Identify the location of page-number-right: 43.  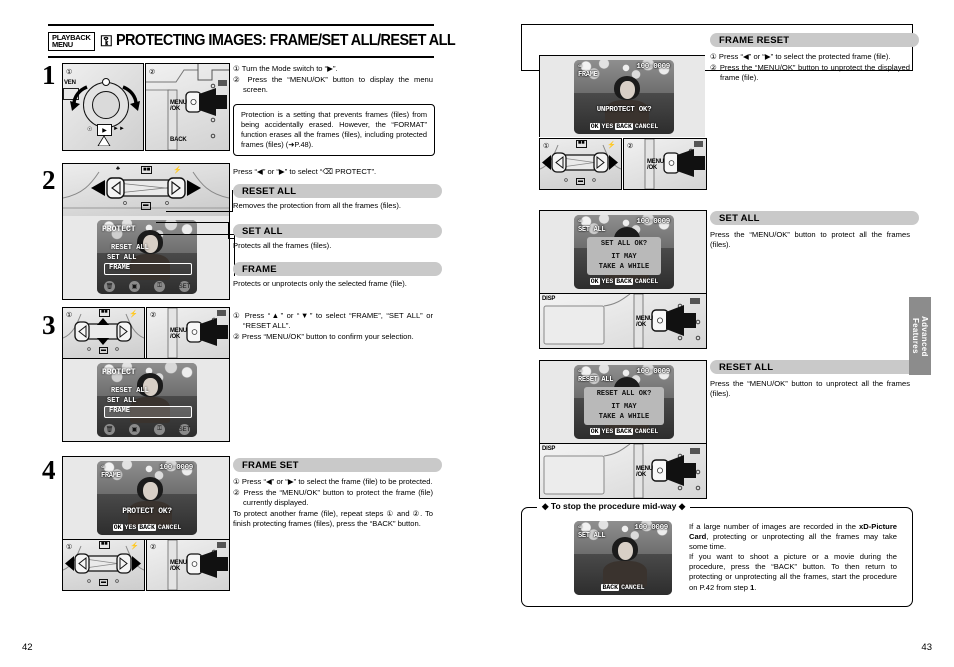
(926, 647).